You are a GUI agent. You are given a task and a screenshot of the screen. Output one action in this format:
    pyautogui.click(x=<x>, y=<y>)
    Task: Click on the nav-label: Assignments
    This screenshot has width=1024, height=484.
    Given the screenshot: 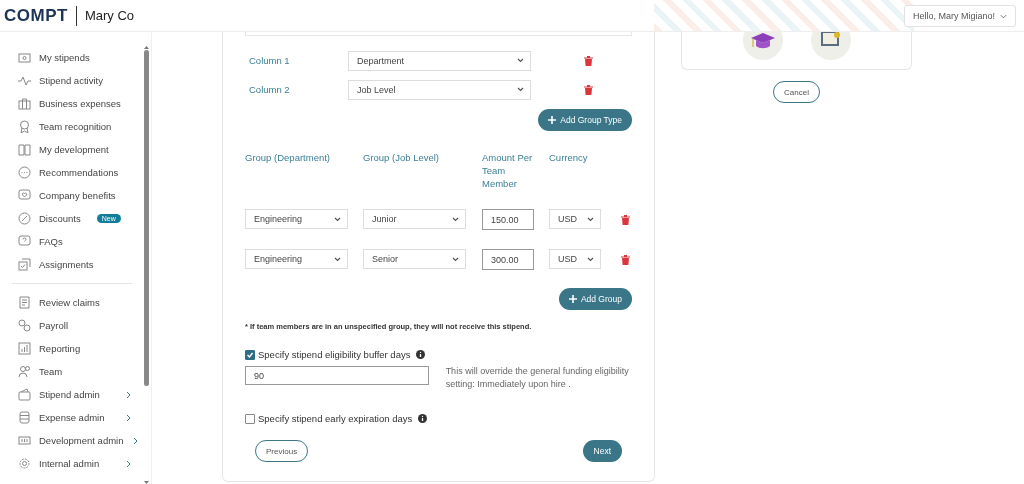 What is the action you would take?
    pyautogui.click(x=66, y=264)
    